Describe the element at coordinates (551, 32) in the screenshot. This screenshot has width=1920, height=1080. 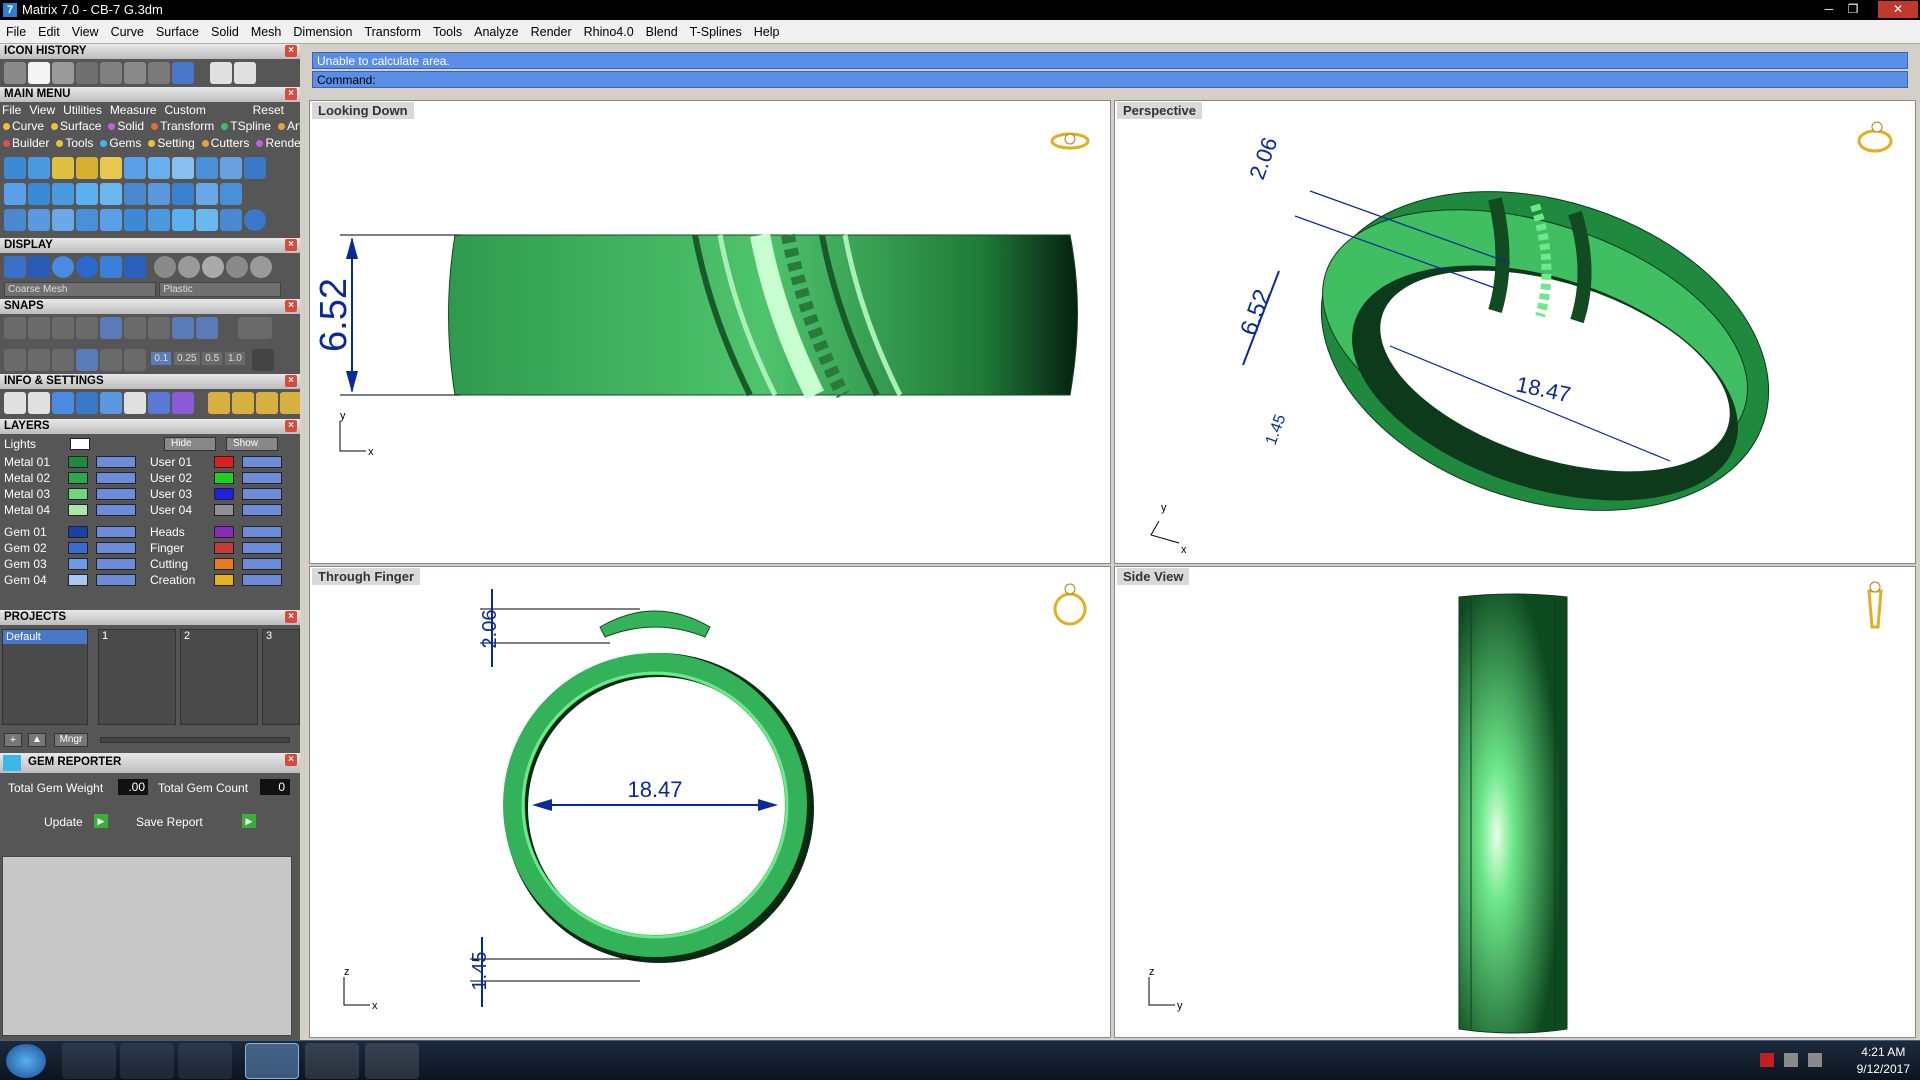
I see `menu-render: Render` at that location.